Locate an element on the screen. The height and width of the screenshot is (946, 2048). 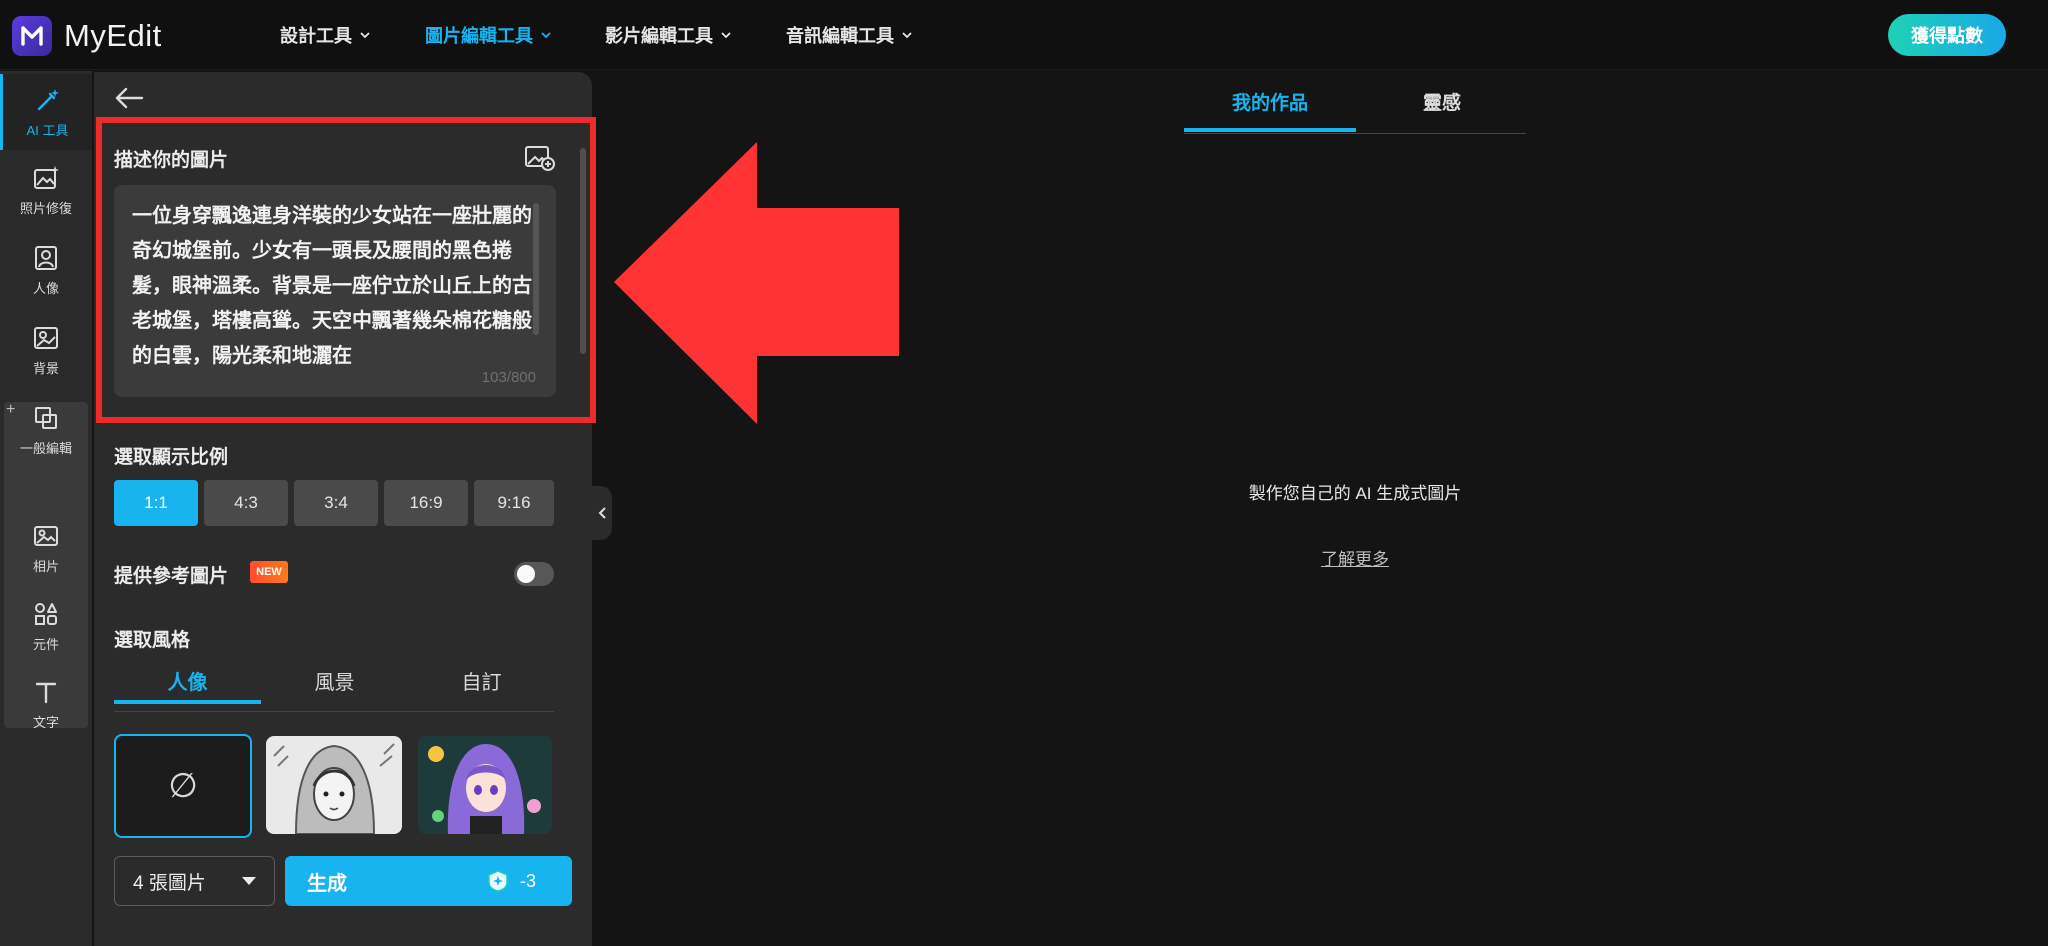
sketch-portrait-thumbnail is located at coordinates (334, 785).